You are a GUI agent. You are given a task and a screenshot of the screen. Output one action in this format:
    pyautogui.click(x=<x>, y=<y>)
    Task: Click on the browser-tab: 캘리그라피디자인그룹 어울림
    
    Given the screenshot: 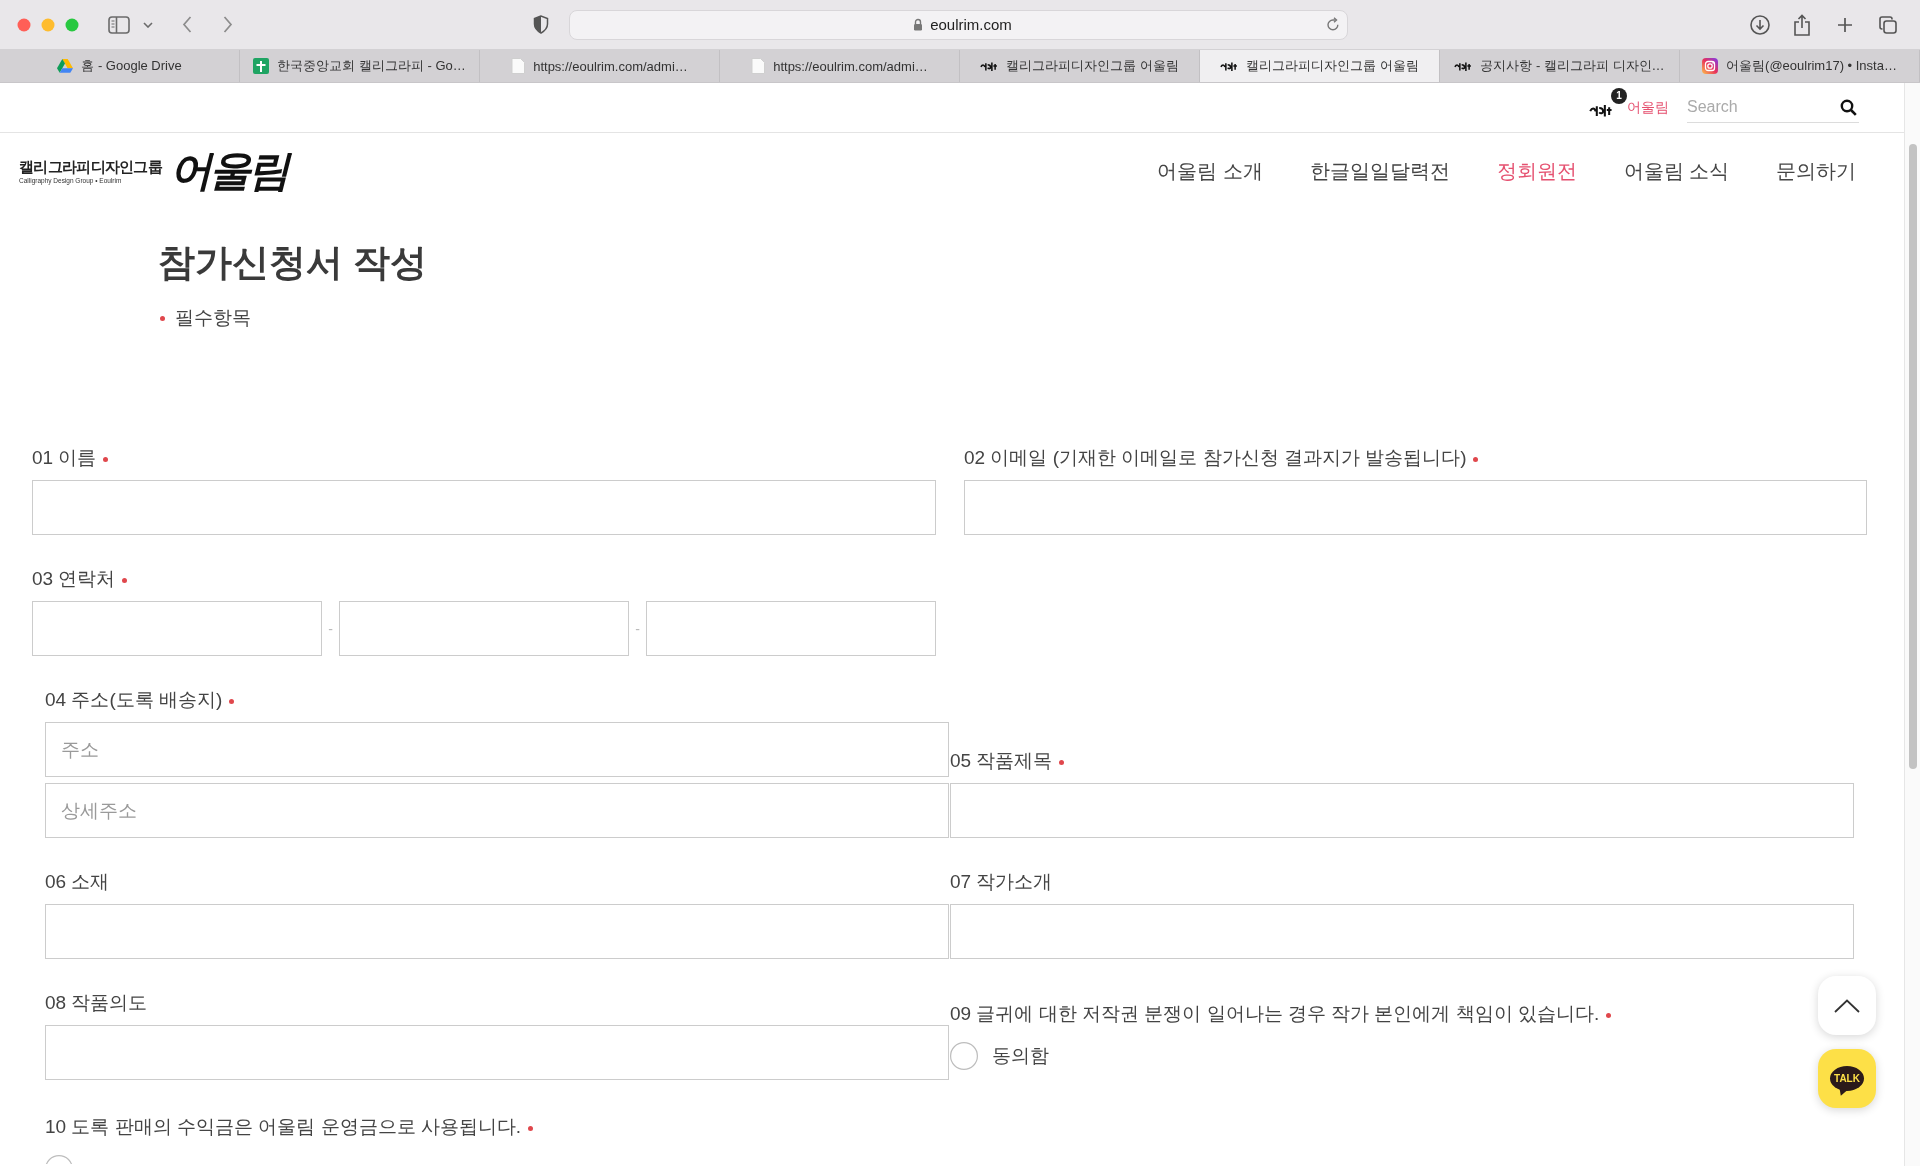 What is the action you would take?
    pyautogui.click(x=1320, y=66)
    